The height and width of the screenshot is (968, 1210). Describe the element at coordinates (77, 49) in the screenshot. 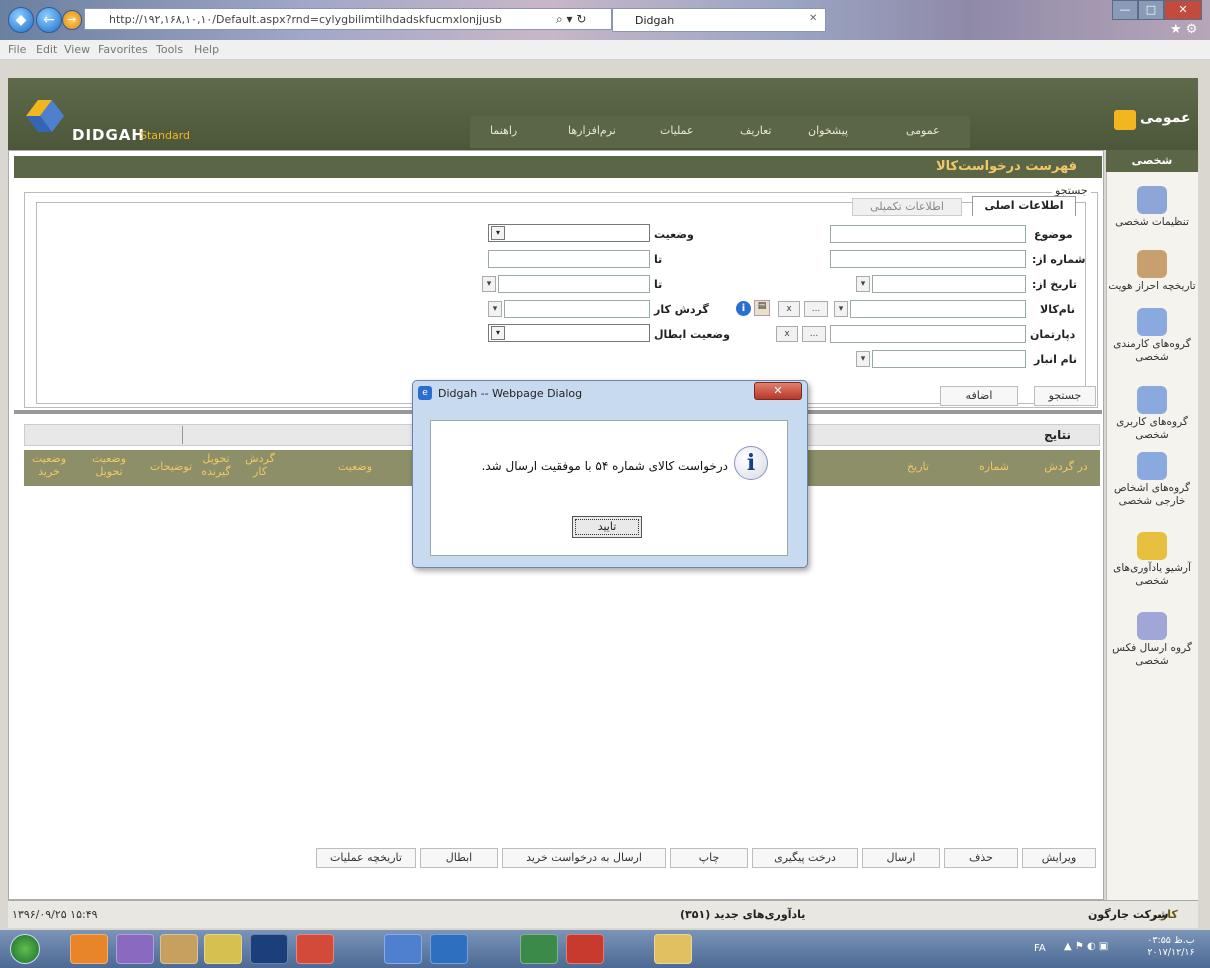

I see `menu-view: View` at that location.